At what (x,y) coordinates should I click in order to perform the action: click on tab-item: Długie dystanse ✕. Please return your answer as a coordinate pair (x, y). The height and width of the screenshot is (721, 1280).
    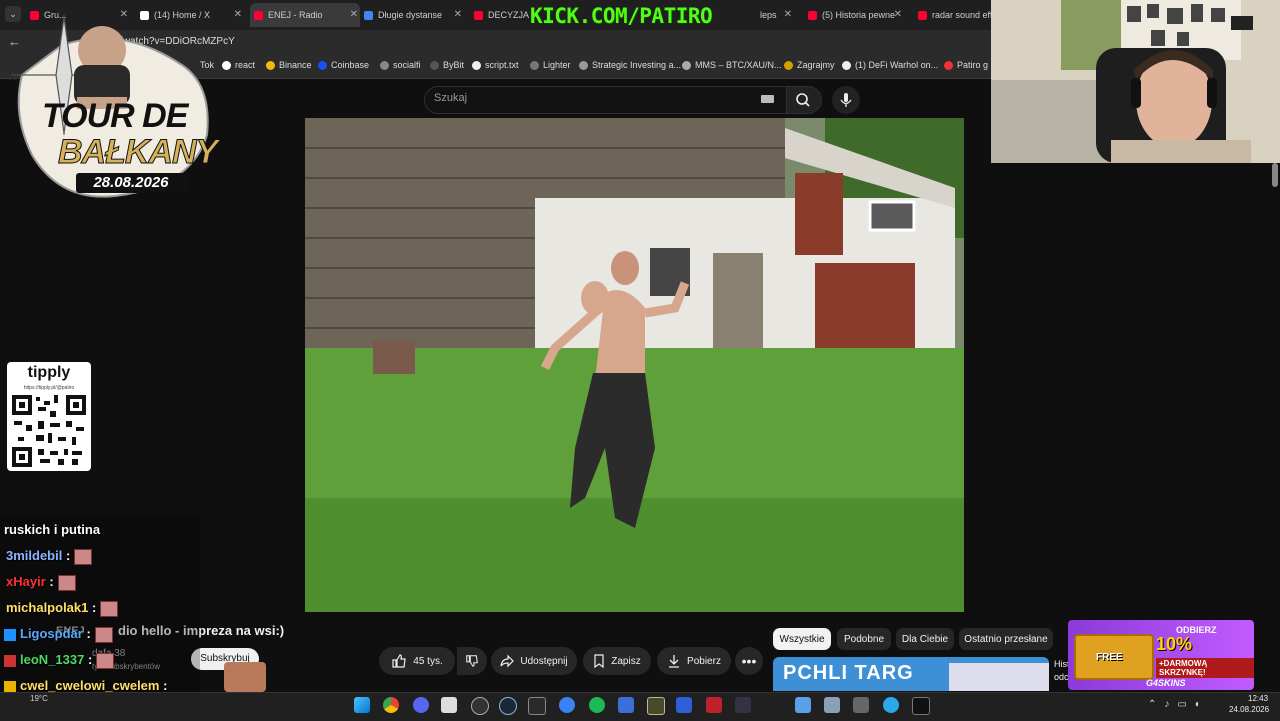
    Looking at the image, I should click on (414, 15).